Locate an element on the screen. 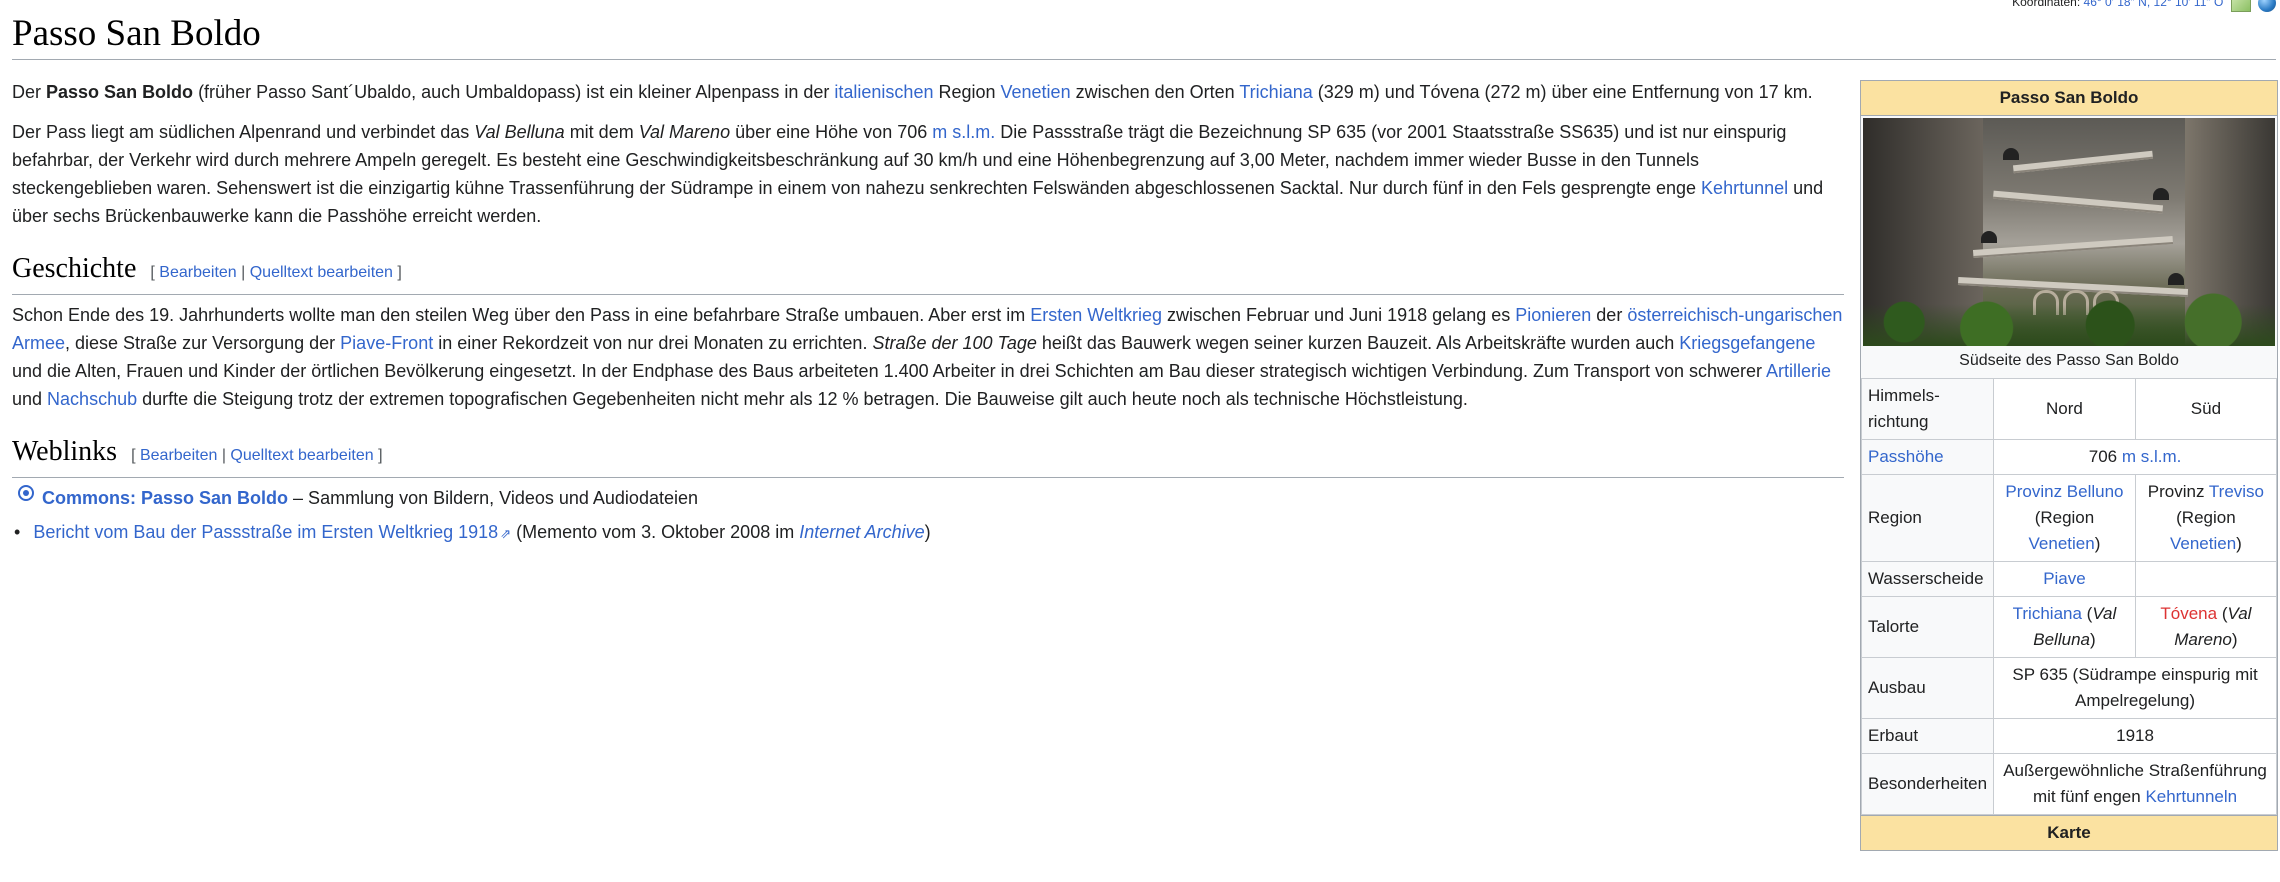 This screenshot has height=882, width=2280. table-row: Wasserscheide Piave is located at coordinates (2069, 579).